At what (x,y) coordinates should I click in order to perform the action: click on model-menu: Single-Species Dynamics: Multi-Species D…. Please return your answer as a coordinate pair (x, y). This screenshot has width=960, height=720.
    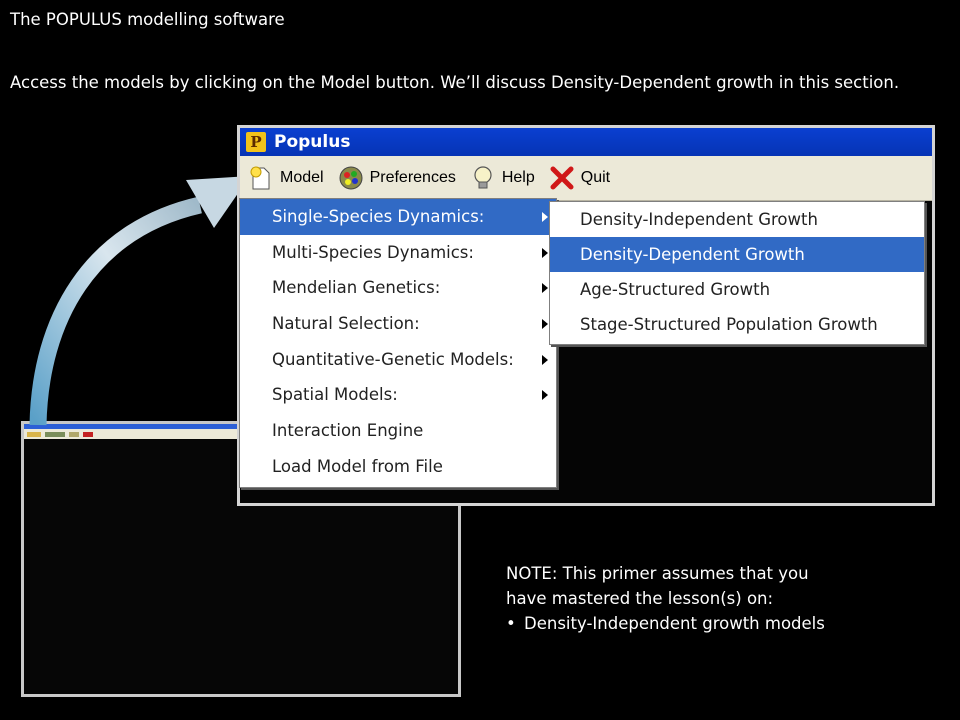
    Looking at the image, I should click on (398, 343).